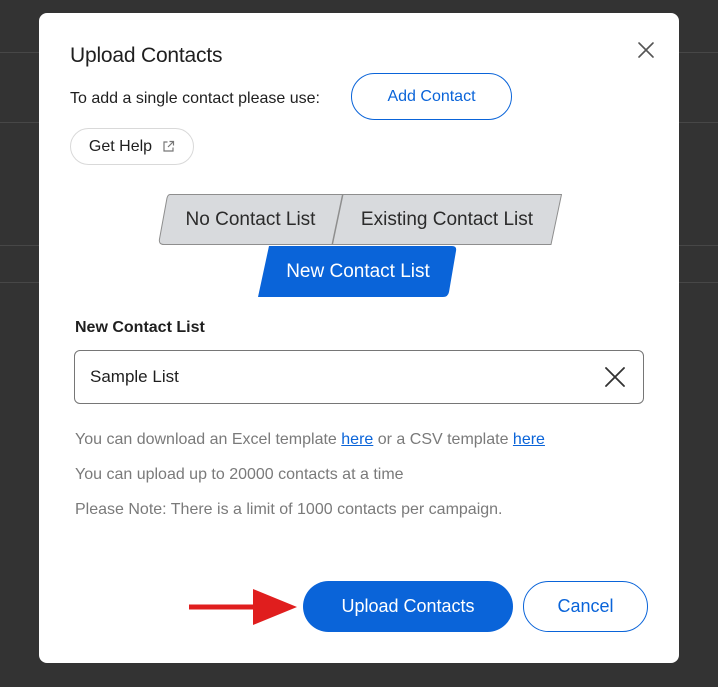 The width and height of the screenshot is (718, 687). I want to click on new-contact-list-field, so click(359, 377).